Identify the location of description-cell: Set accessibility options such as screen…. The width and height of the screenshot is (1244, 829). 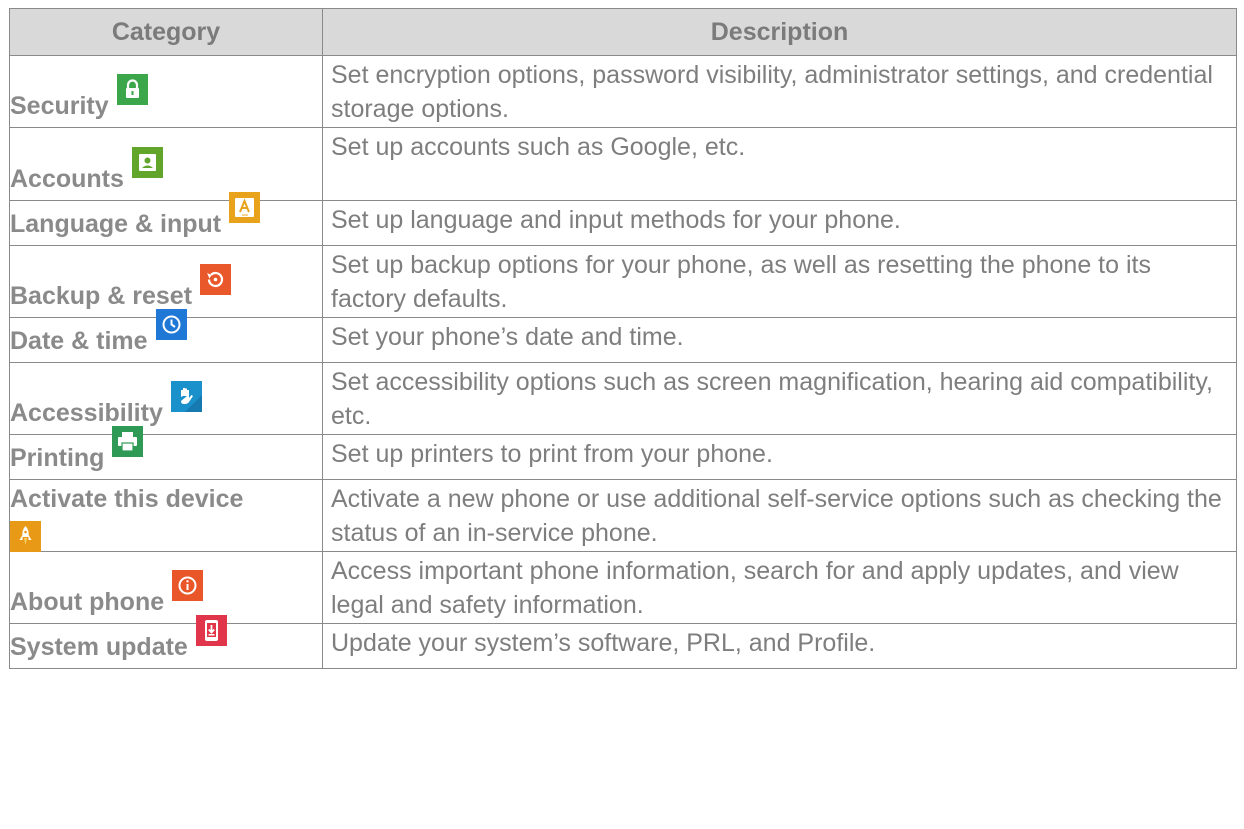
(779, 398).